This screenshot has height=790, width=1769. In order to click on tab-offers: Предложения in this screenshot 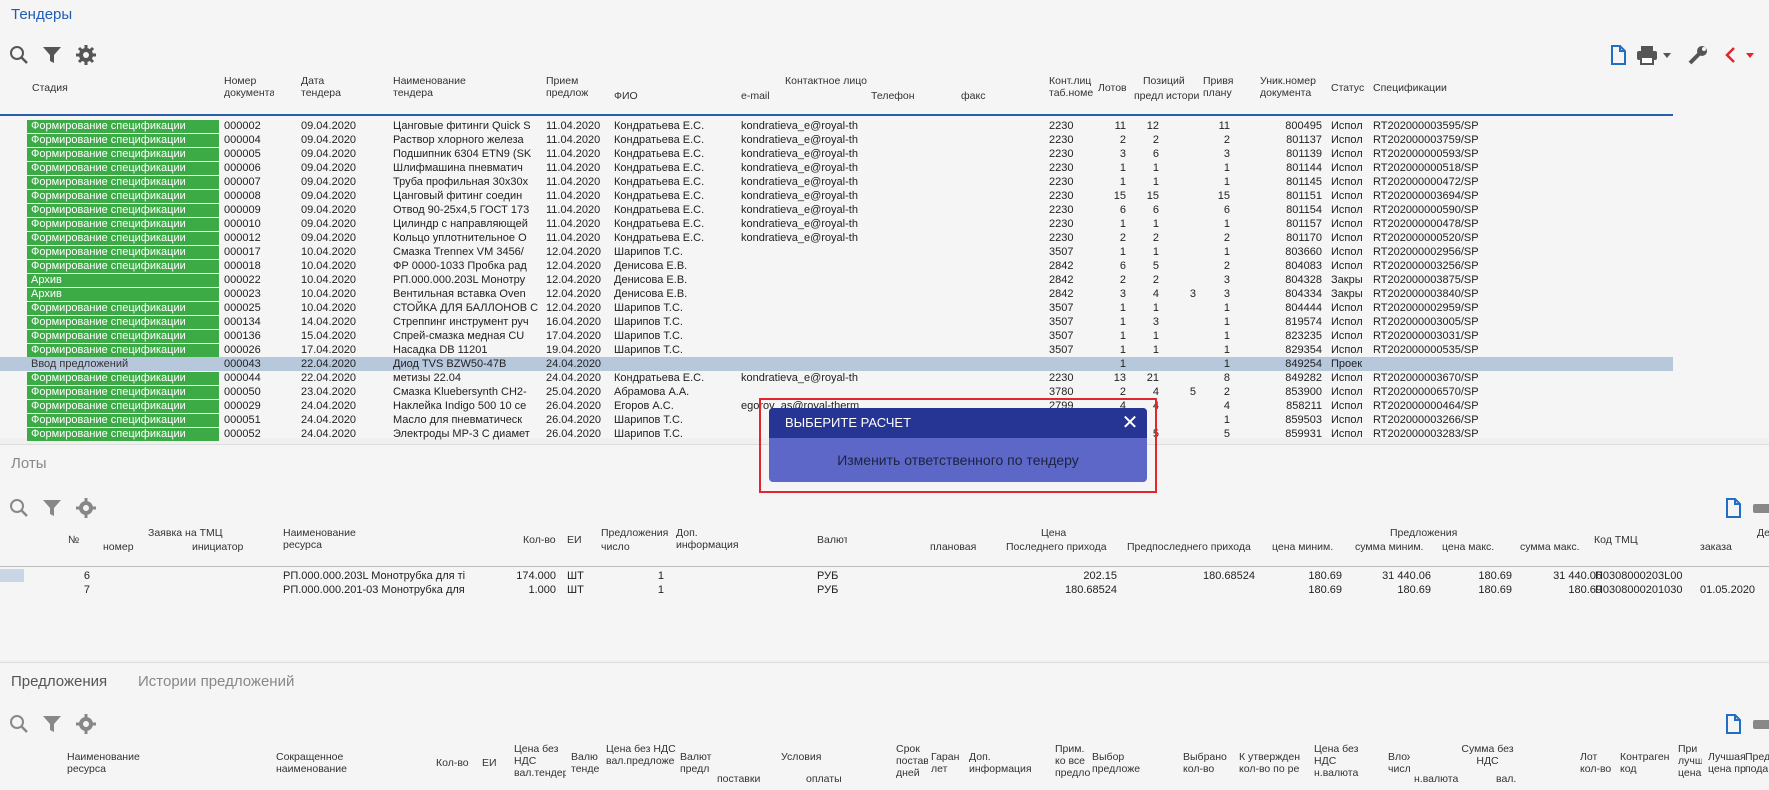, I will do `click(59, 681)`.